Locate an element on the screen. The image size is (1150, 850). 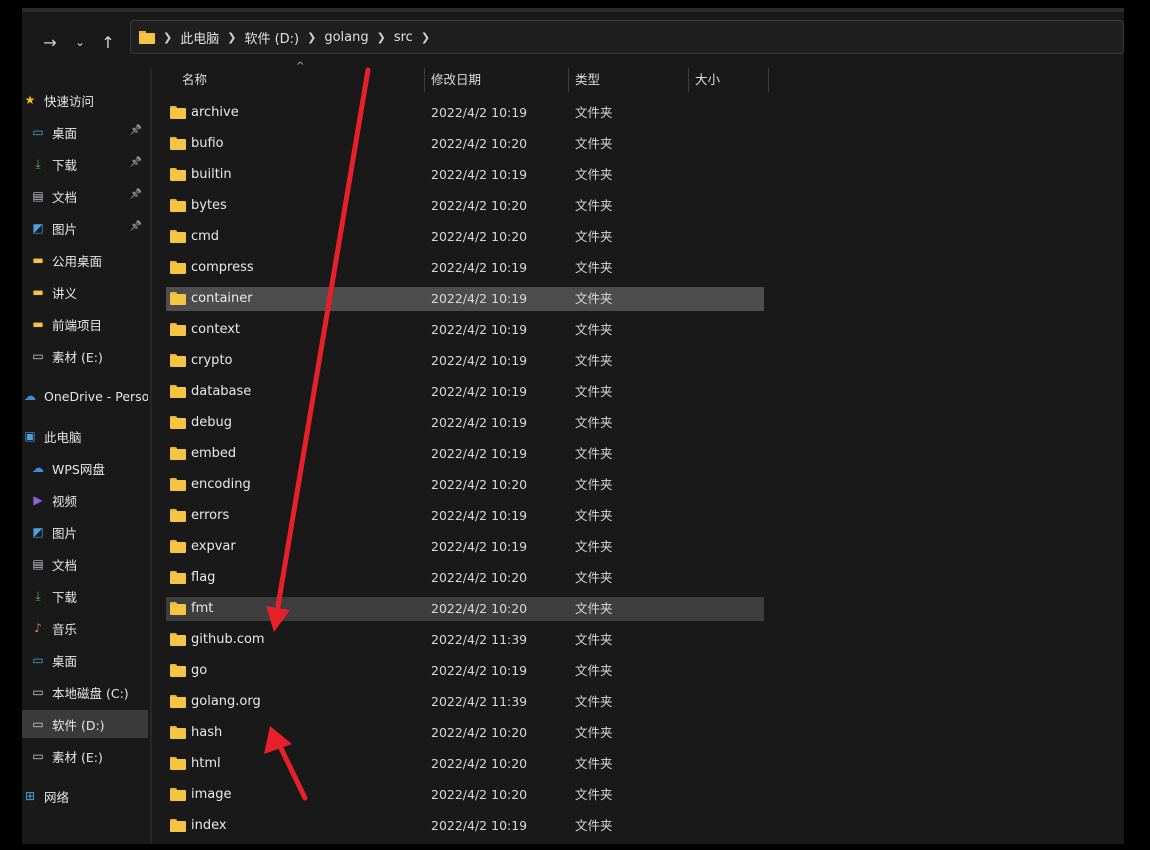
file-row: golang.org 2022/4/2 11:39 文件夹 is located at coordinates (465, 702).